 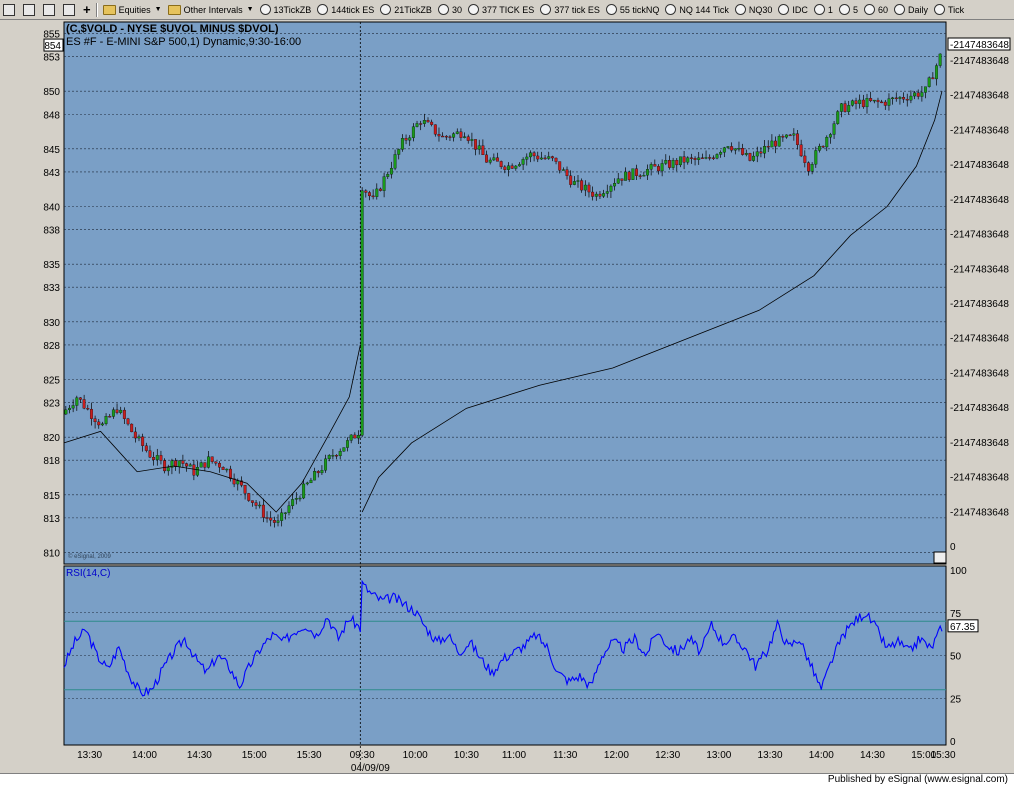 I want to click on toolbar-item-1: Other Intervals ▼, so click(x=211, y=10).